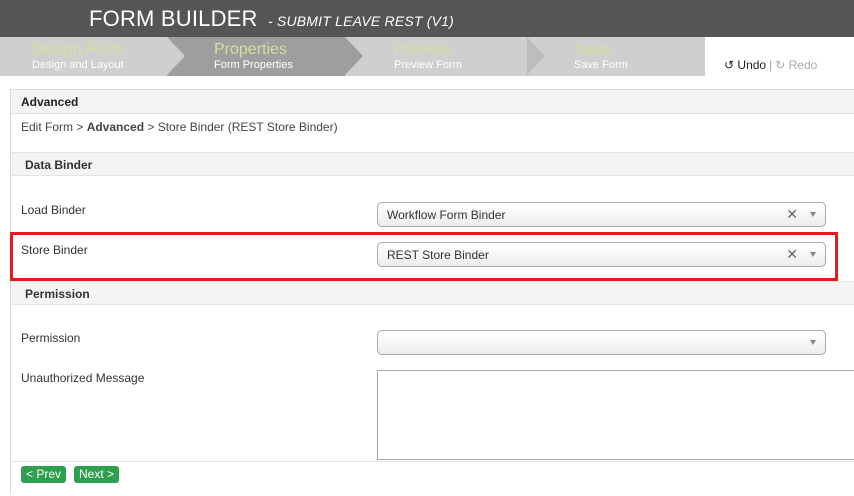 The image size is (854, 496). What do you see at coordinates (432, 164) in the screenshot?
I see `section-data-binder: Data Binder` at bounding box center [432, 164].